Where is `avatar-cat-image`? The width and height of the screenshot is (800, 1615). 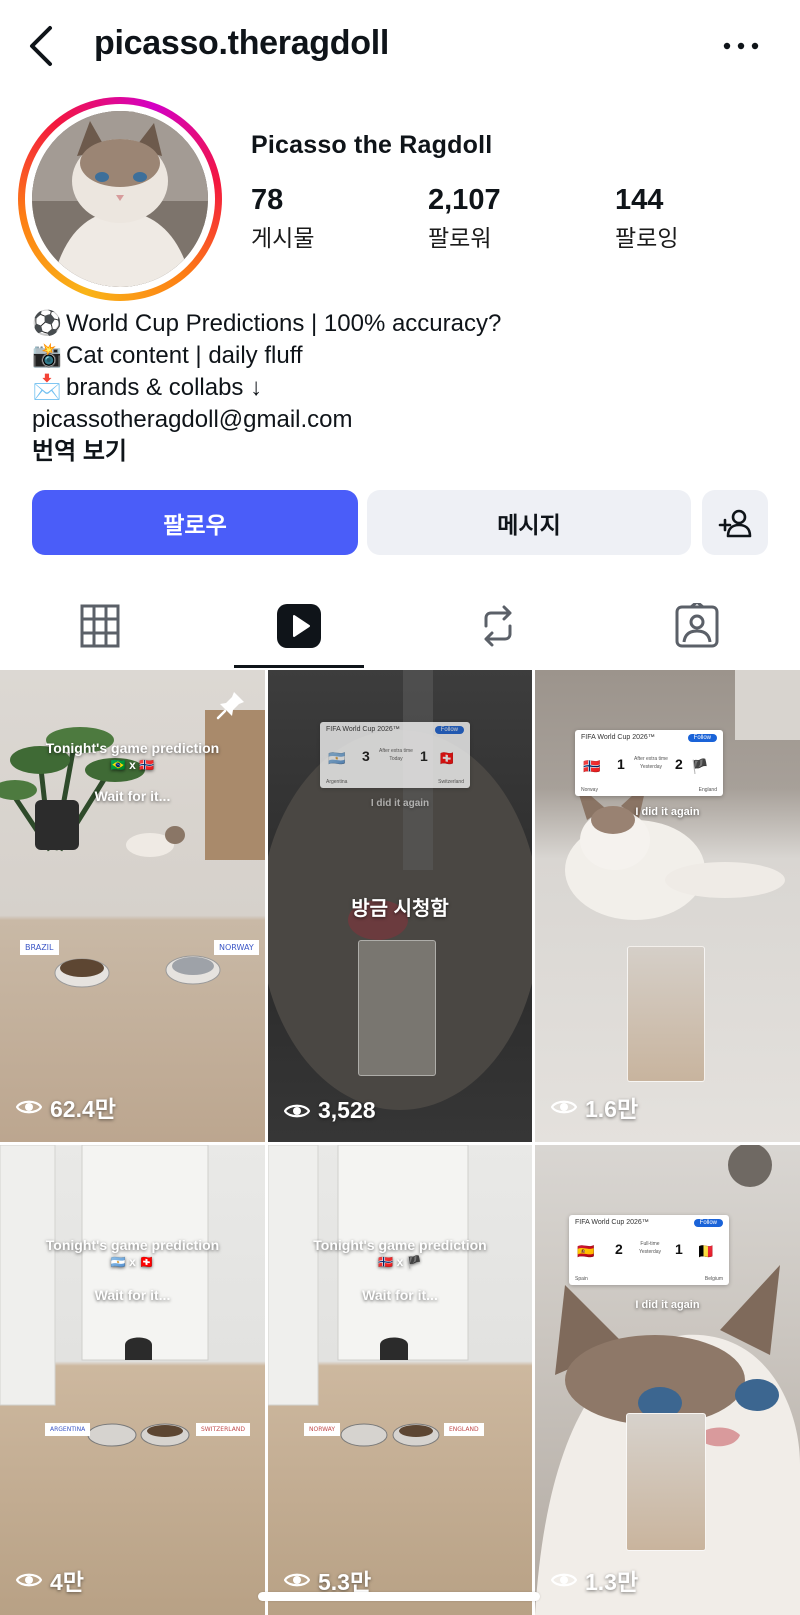
avatar-cat-image is located at coordinates (120, 199).